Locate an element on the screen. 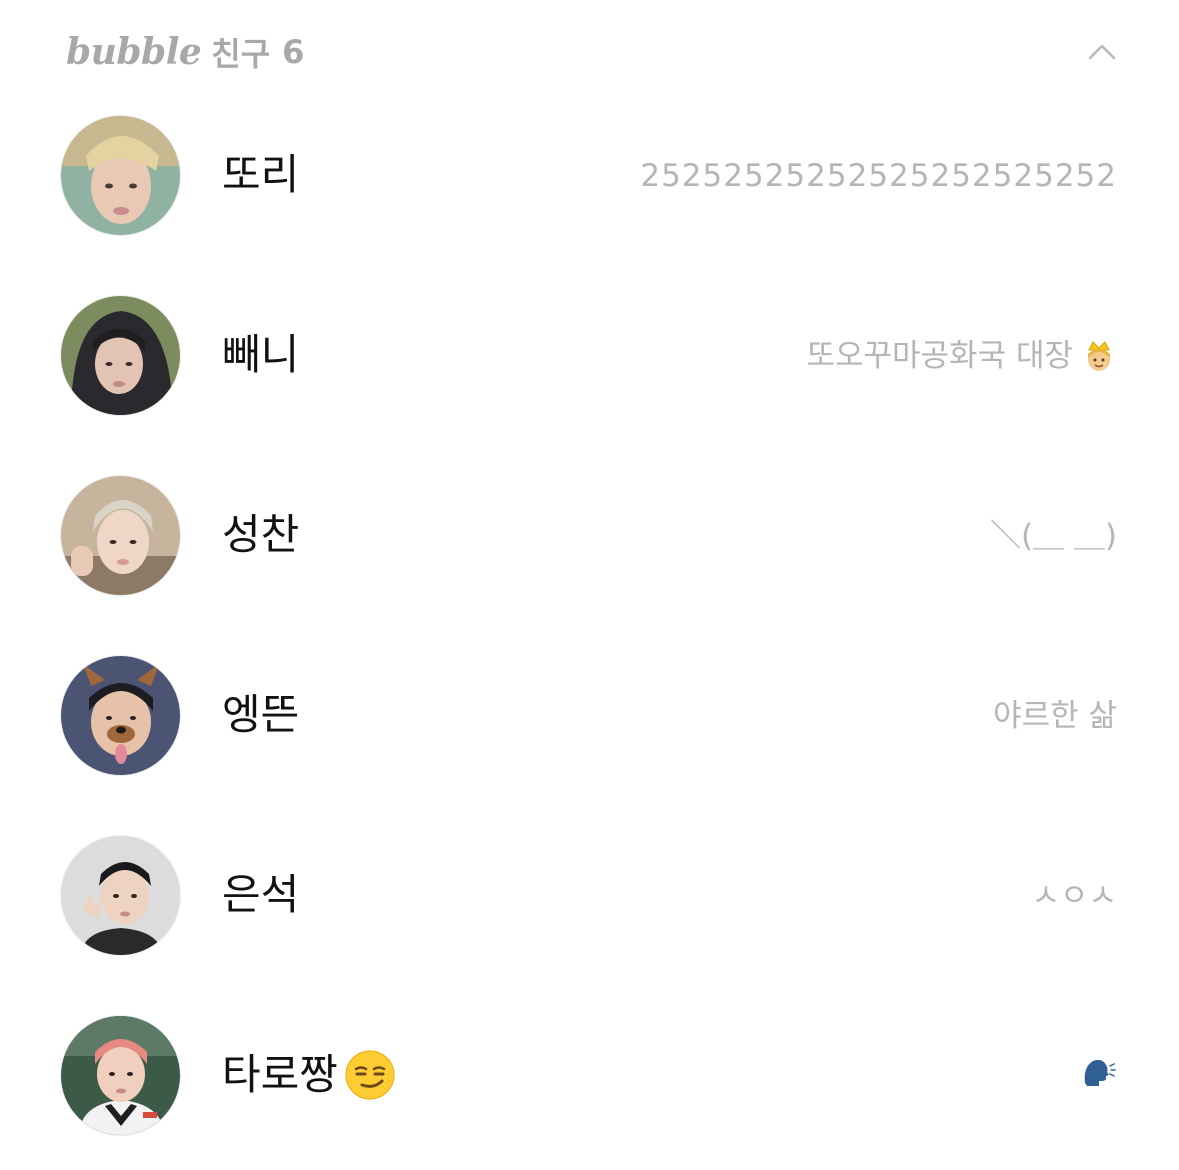 This screenshot has width=1179, height=1170. section-header: bubble 친구 6 is located at coordinates (592, 52).